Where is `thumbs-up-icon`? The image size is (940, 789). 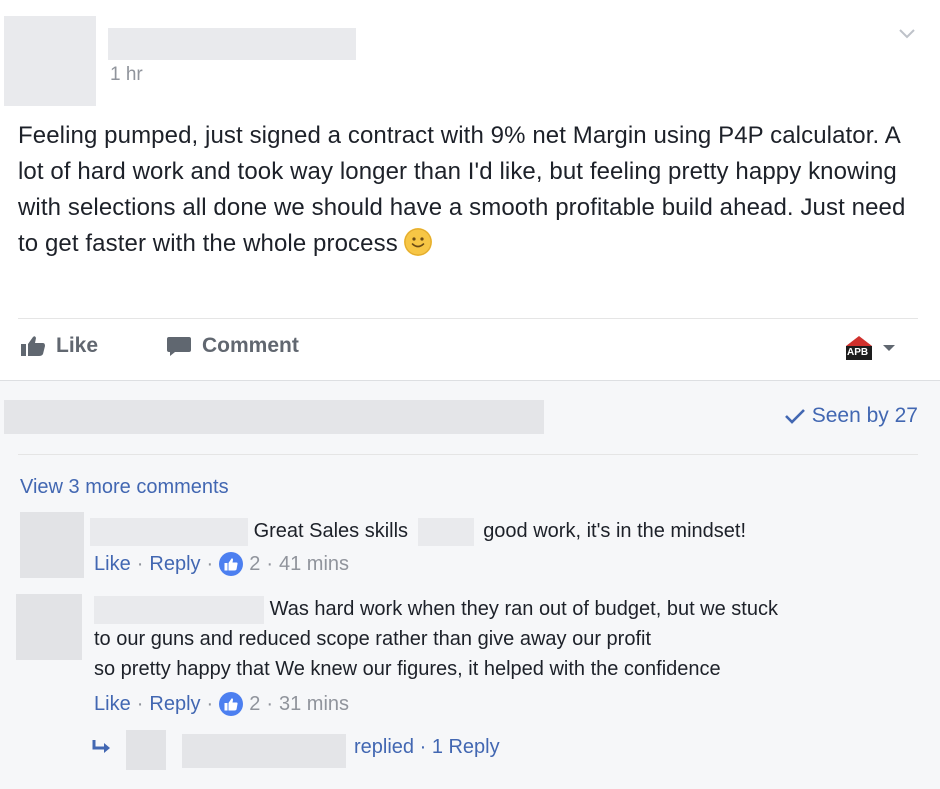 thumbs-up-icon is located at coordinates (33, 346).